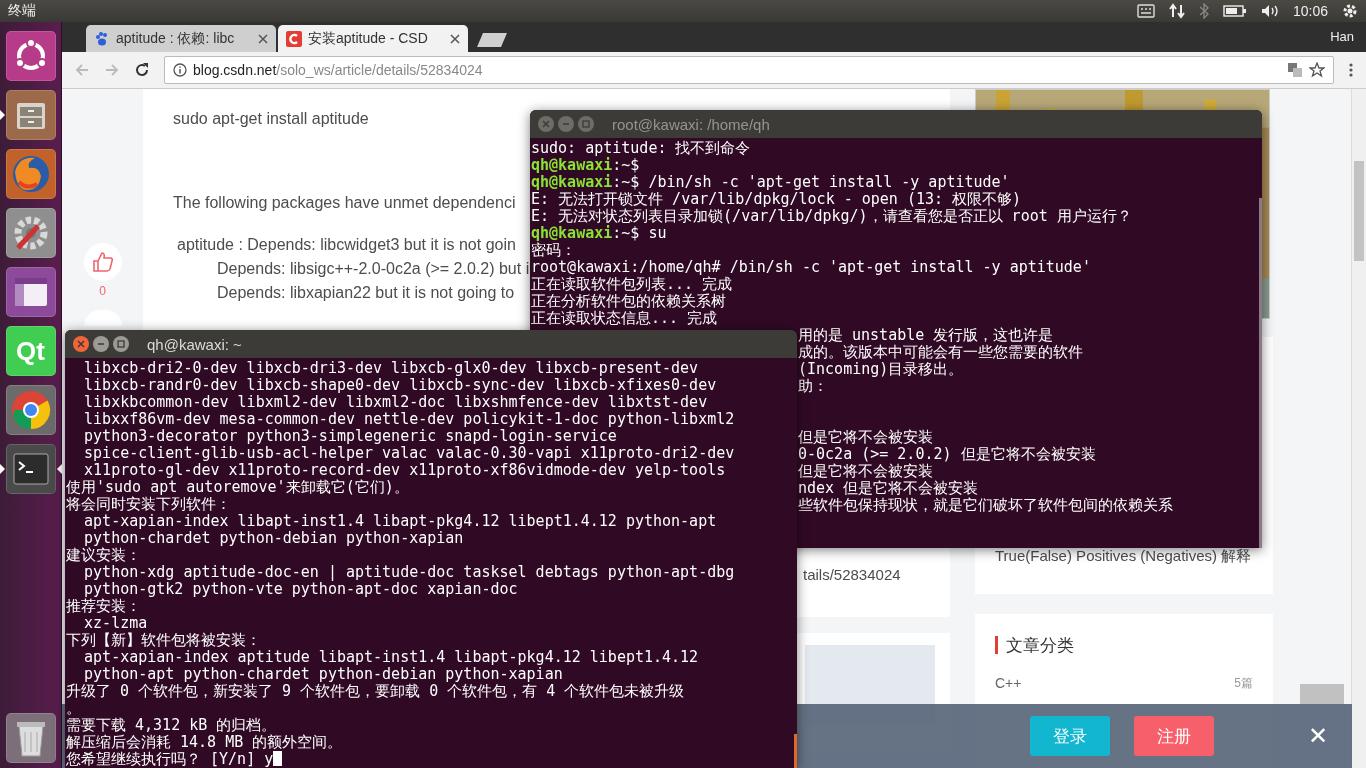 The width and height of the screenshot is (1366, 768). What do you see at coordinates (396, 402) in the screenshot?
I see `terminal-line: libxkbcommon-dev libxml2-dev libxml2-doc libxshmfence-dev libxtst-dev` at bounding box center [396, 402].